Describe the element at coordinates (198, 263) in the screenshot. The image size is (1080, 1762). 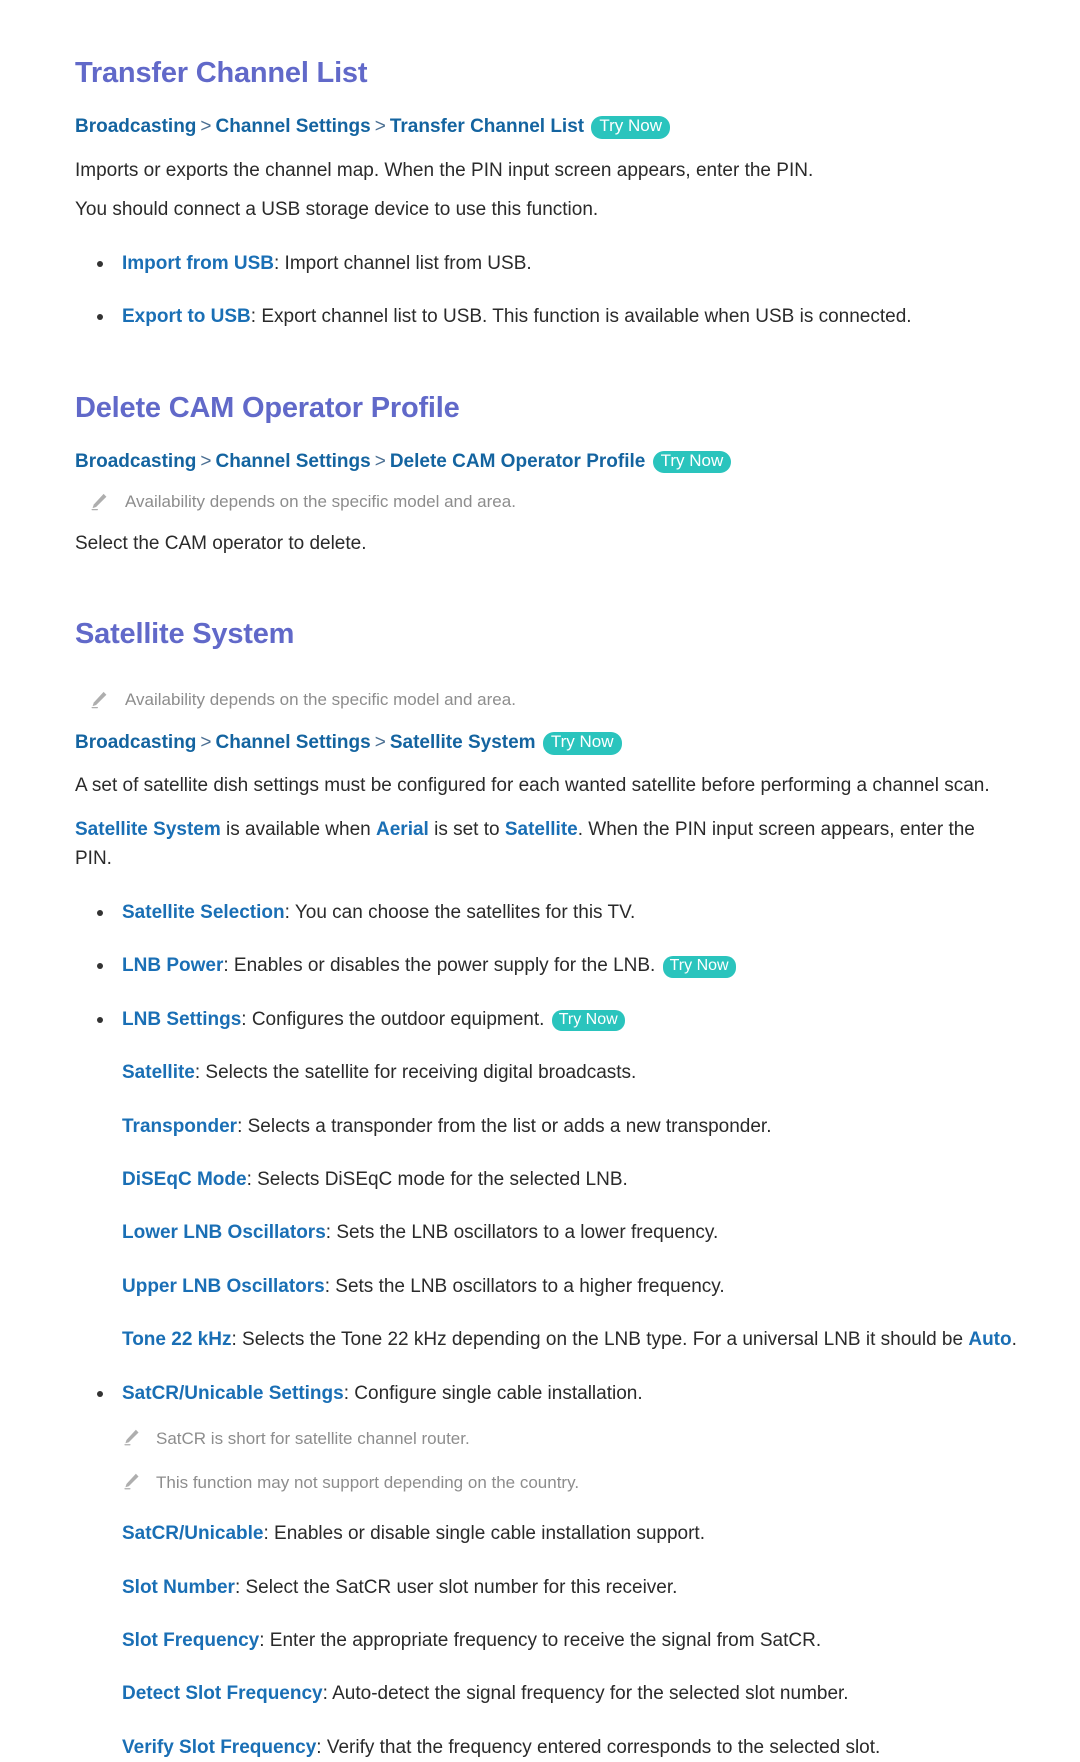
I see `term-import-from-usb: Import from USB` at that location.